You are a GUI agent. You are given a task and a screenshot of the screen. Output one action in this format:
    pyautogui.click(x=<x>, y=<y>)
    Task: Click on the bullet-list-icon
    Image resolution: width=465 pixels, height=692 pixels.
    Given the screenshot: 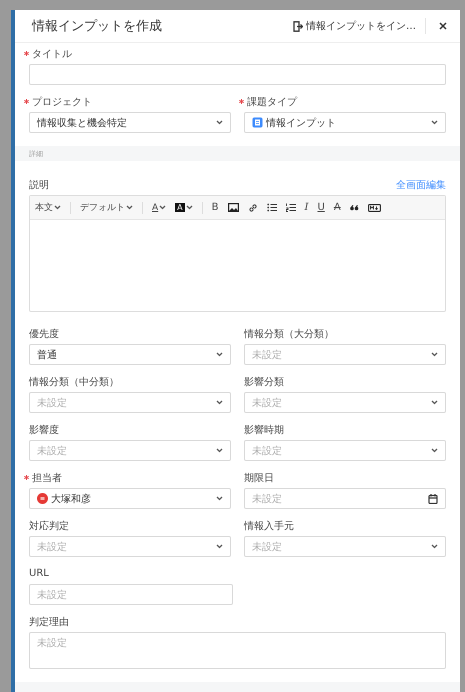 What is the action you would take?
    pyautogui.click(x=271, y=207)
    